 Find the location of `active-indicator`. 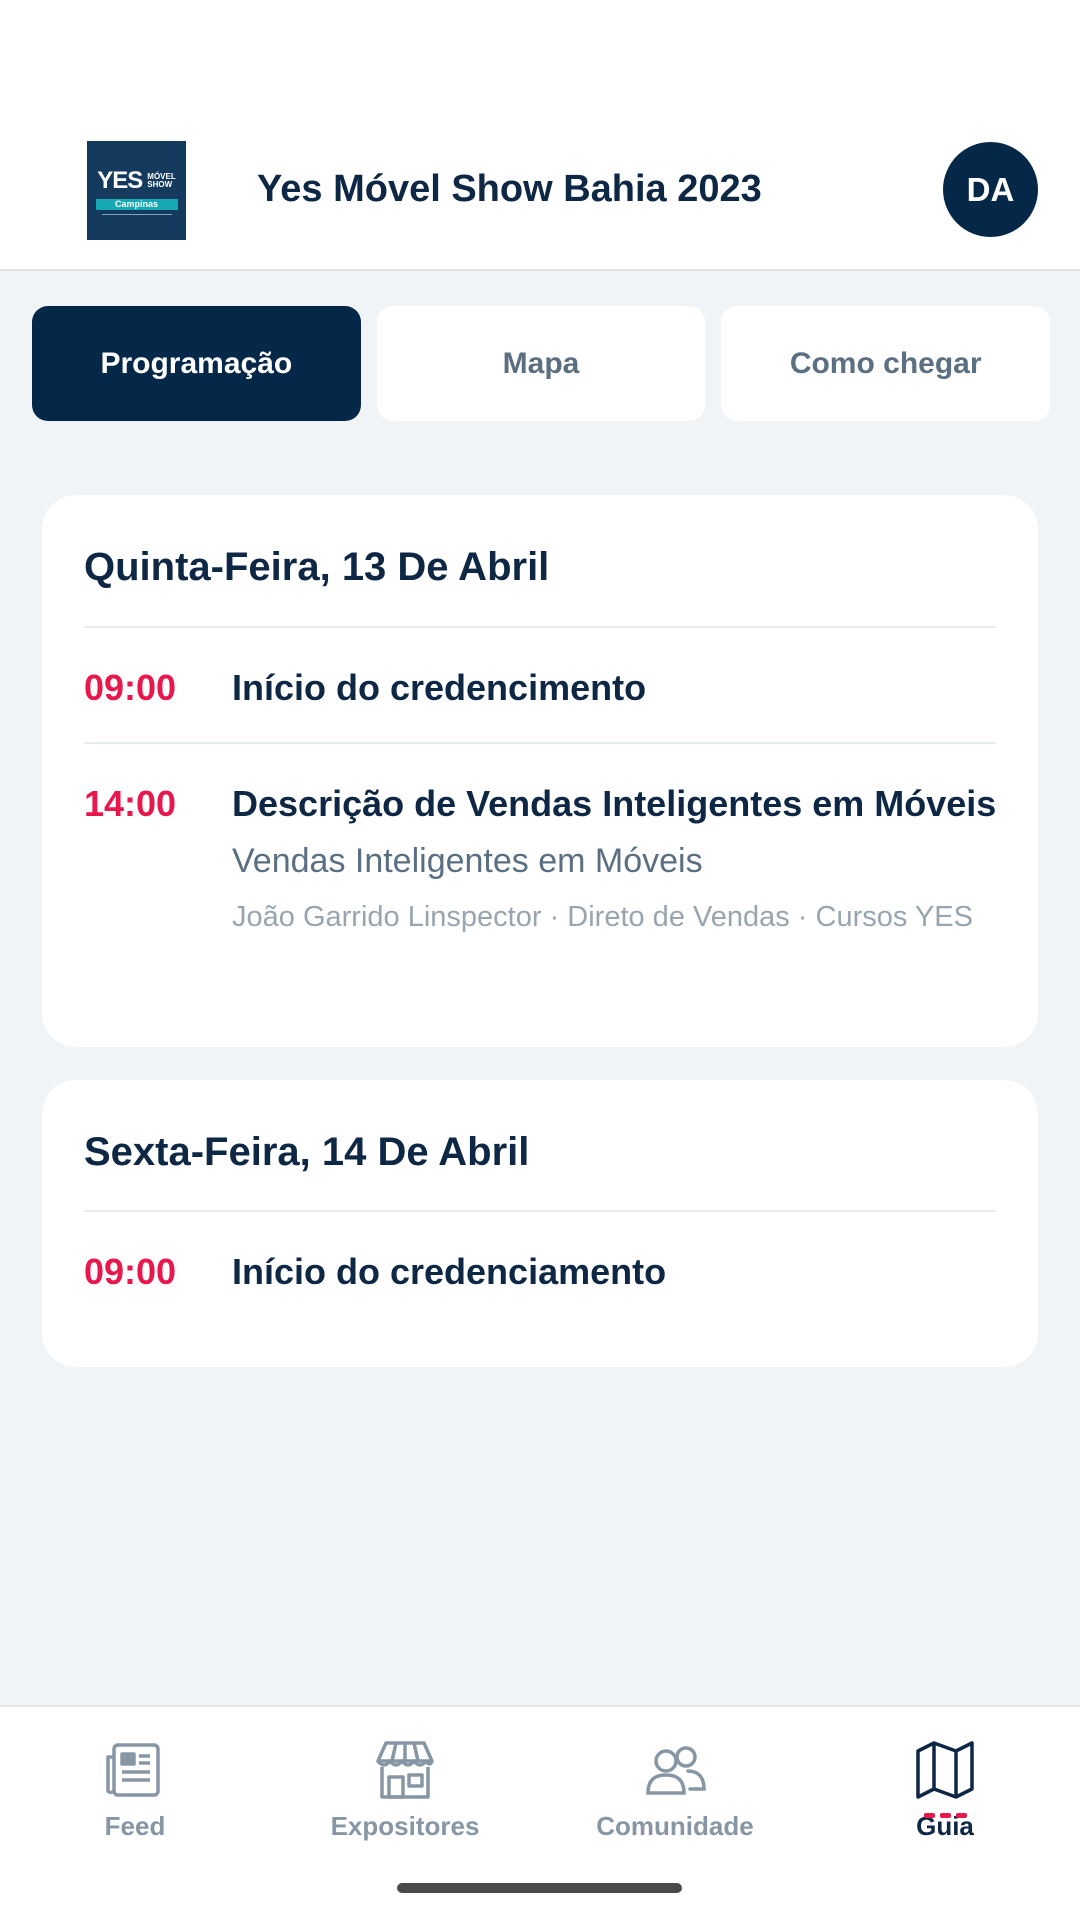

active-indicator is located at coordinates (945, 1815).